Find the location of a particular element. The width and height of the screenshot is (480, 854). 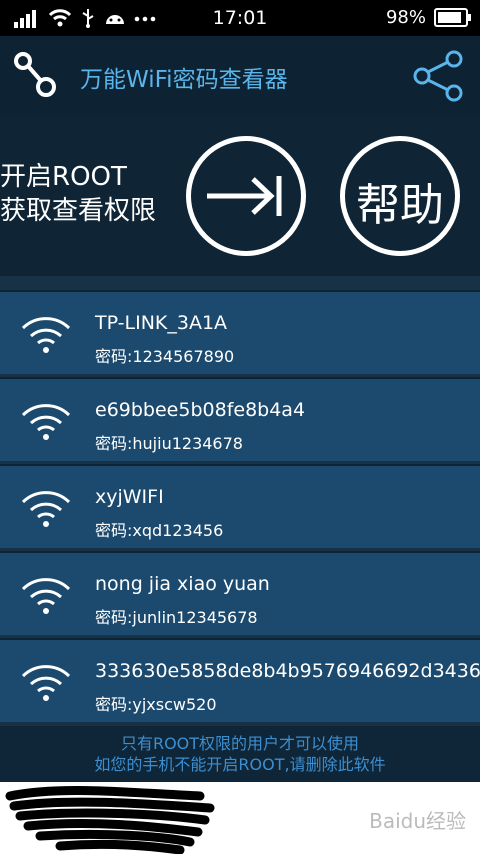

root-line-1: 开启ROOT is located at coordinates (63, 177).